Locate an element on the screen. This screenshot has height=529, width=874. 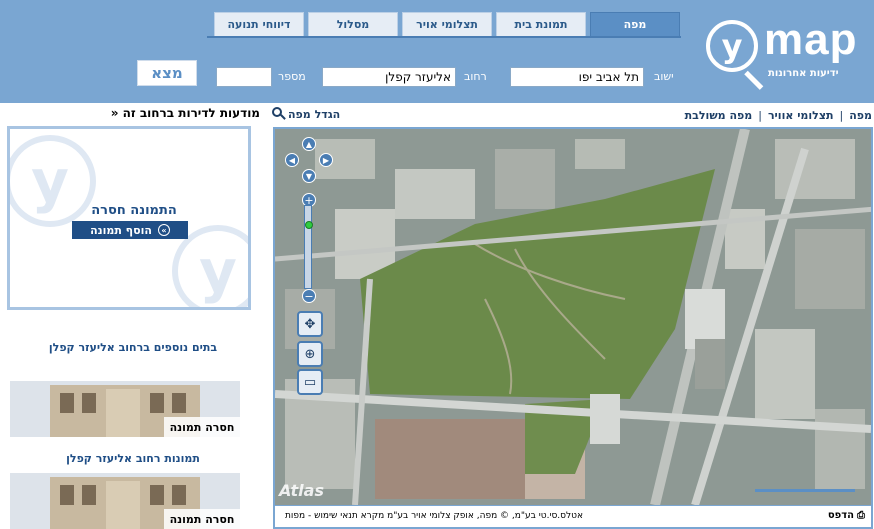
enlarge-map-link: הגדל מפה is located at coordinates (306, 114).